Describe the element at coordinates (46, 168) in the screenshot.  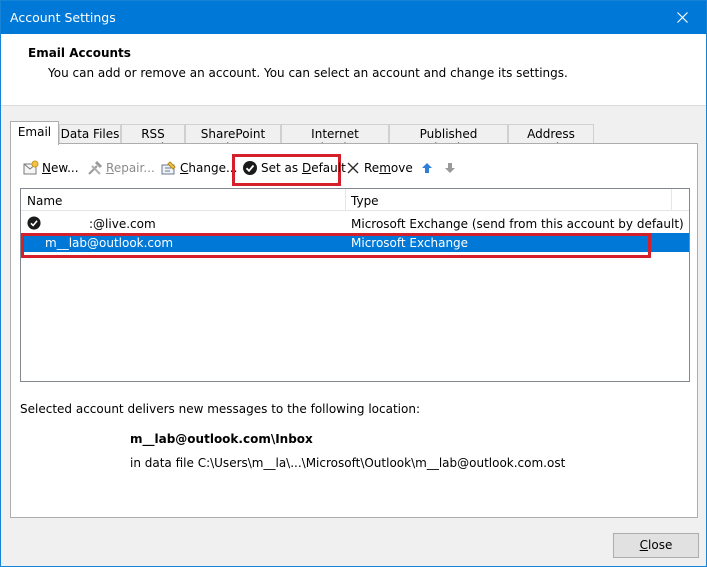
I see `accelerator-n: N` at that location.